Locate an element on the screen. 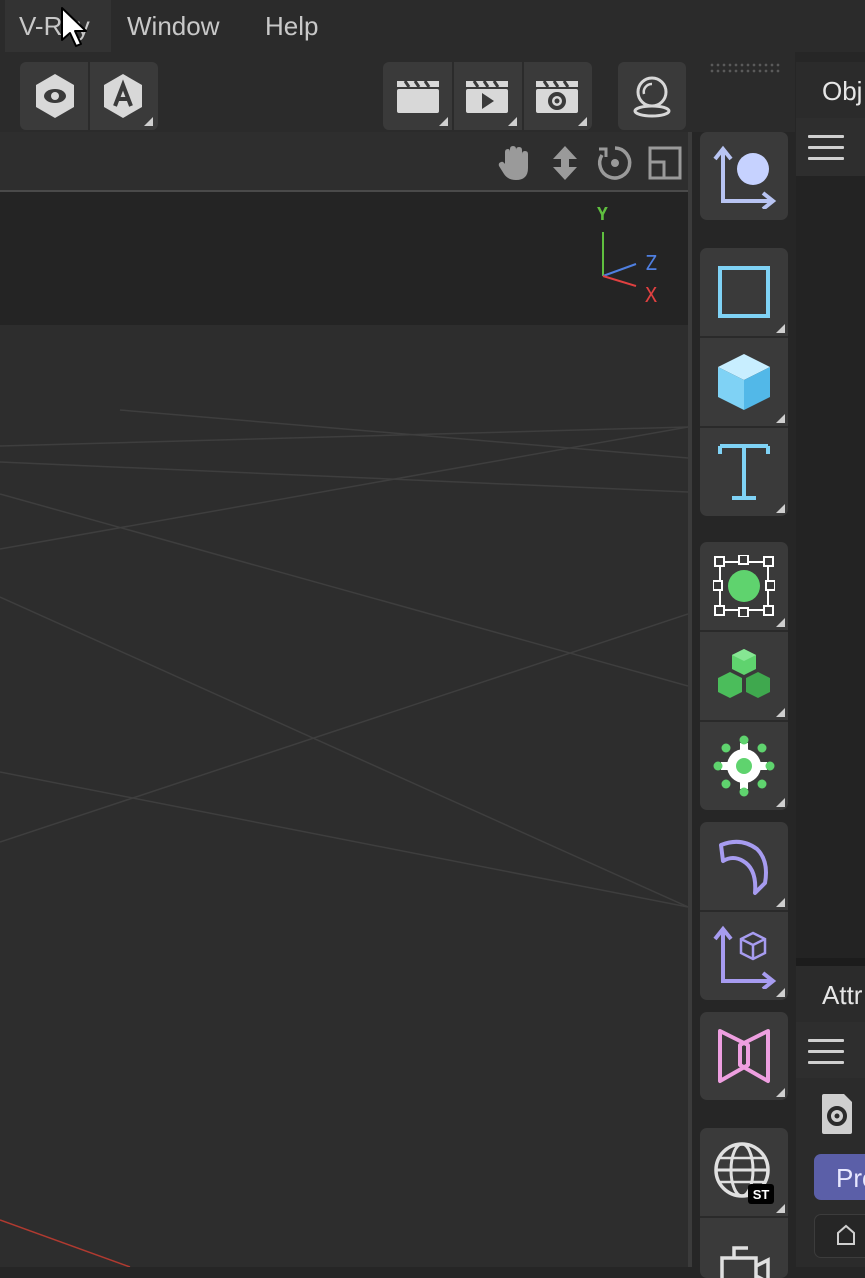  objects-tab: Obj is located at coordinates (842, 91).